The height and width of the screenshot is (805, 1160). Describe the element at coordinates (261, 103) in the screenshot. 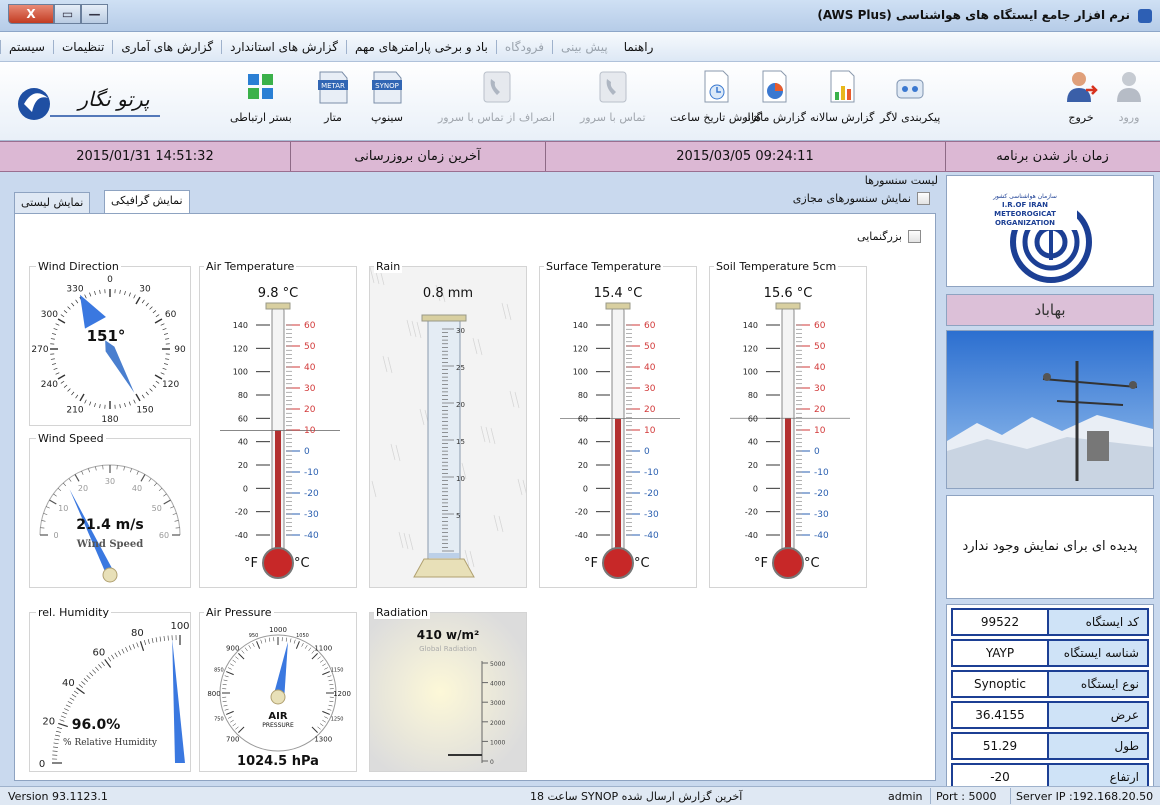

I see `comm-button: بستر ارتباطی` at that location.